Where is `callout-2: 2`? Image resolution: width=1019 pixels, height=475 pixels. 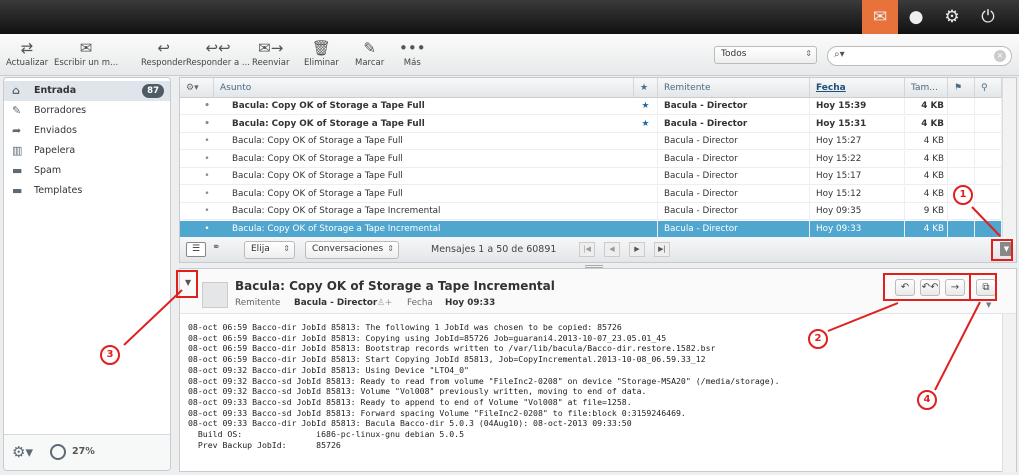
callout-2: 2 is located at coordinates (818, 339).